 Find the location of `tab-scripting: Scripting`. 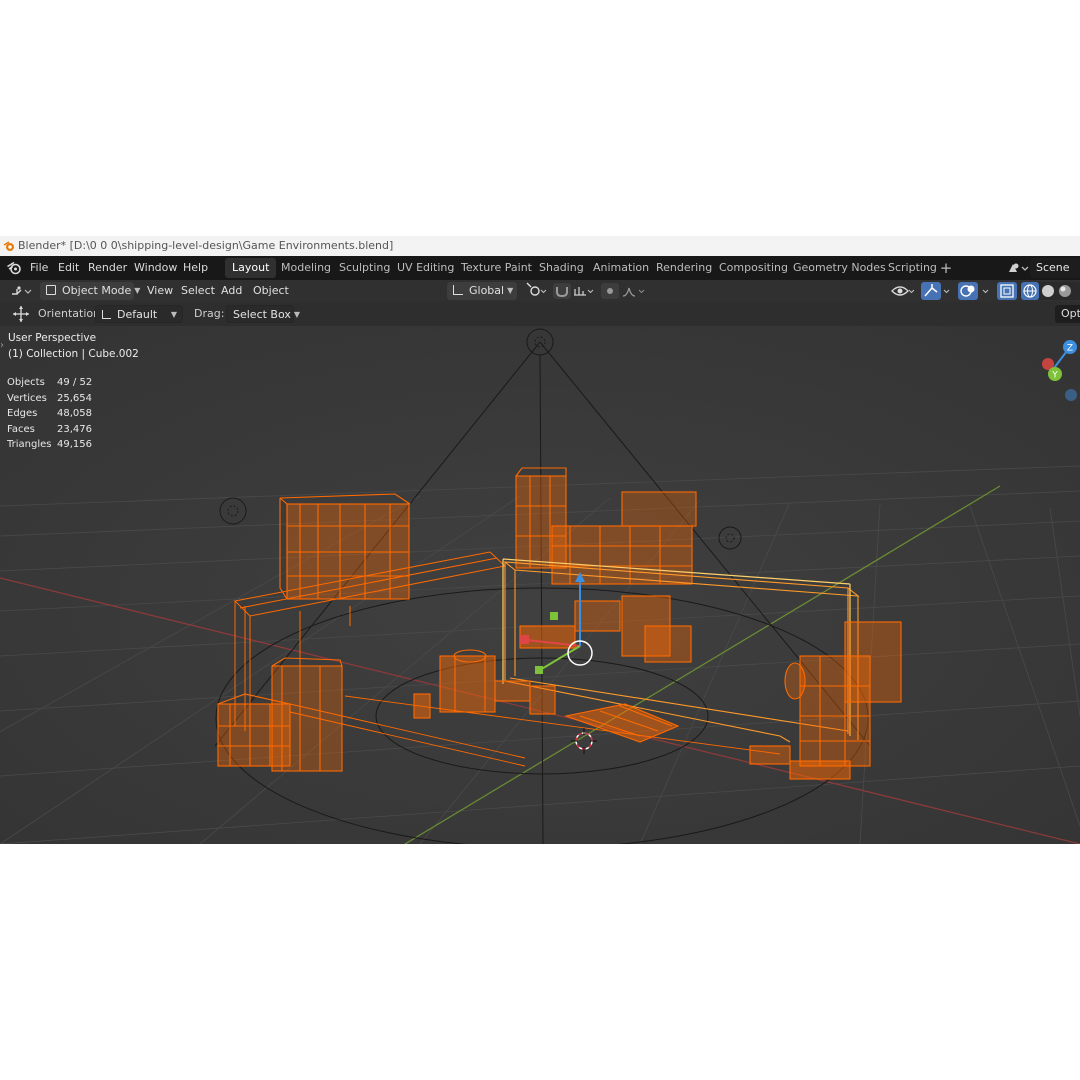

tab-scripting: Scripting is located at coordinates (912, 268).